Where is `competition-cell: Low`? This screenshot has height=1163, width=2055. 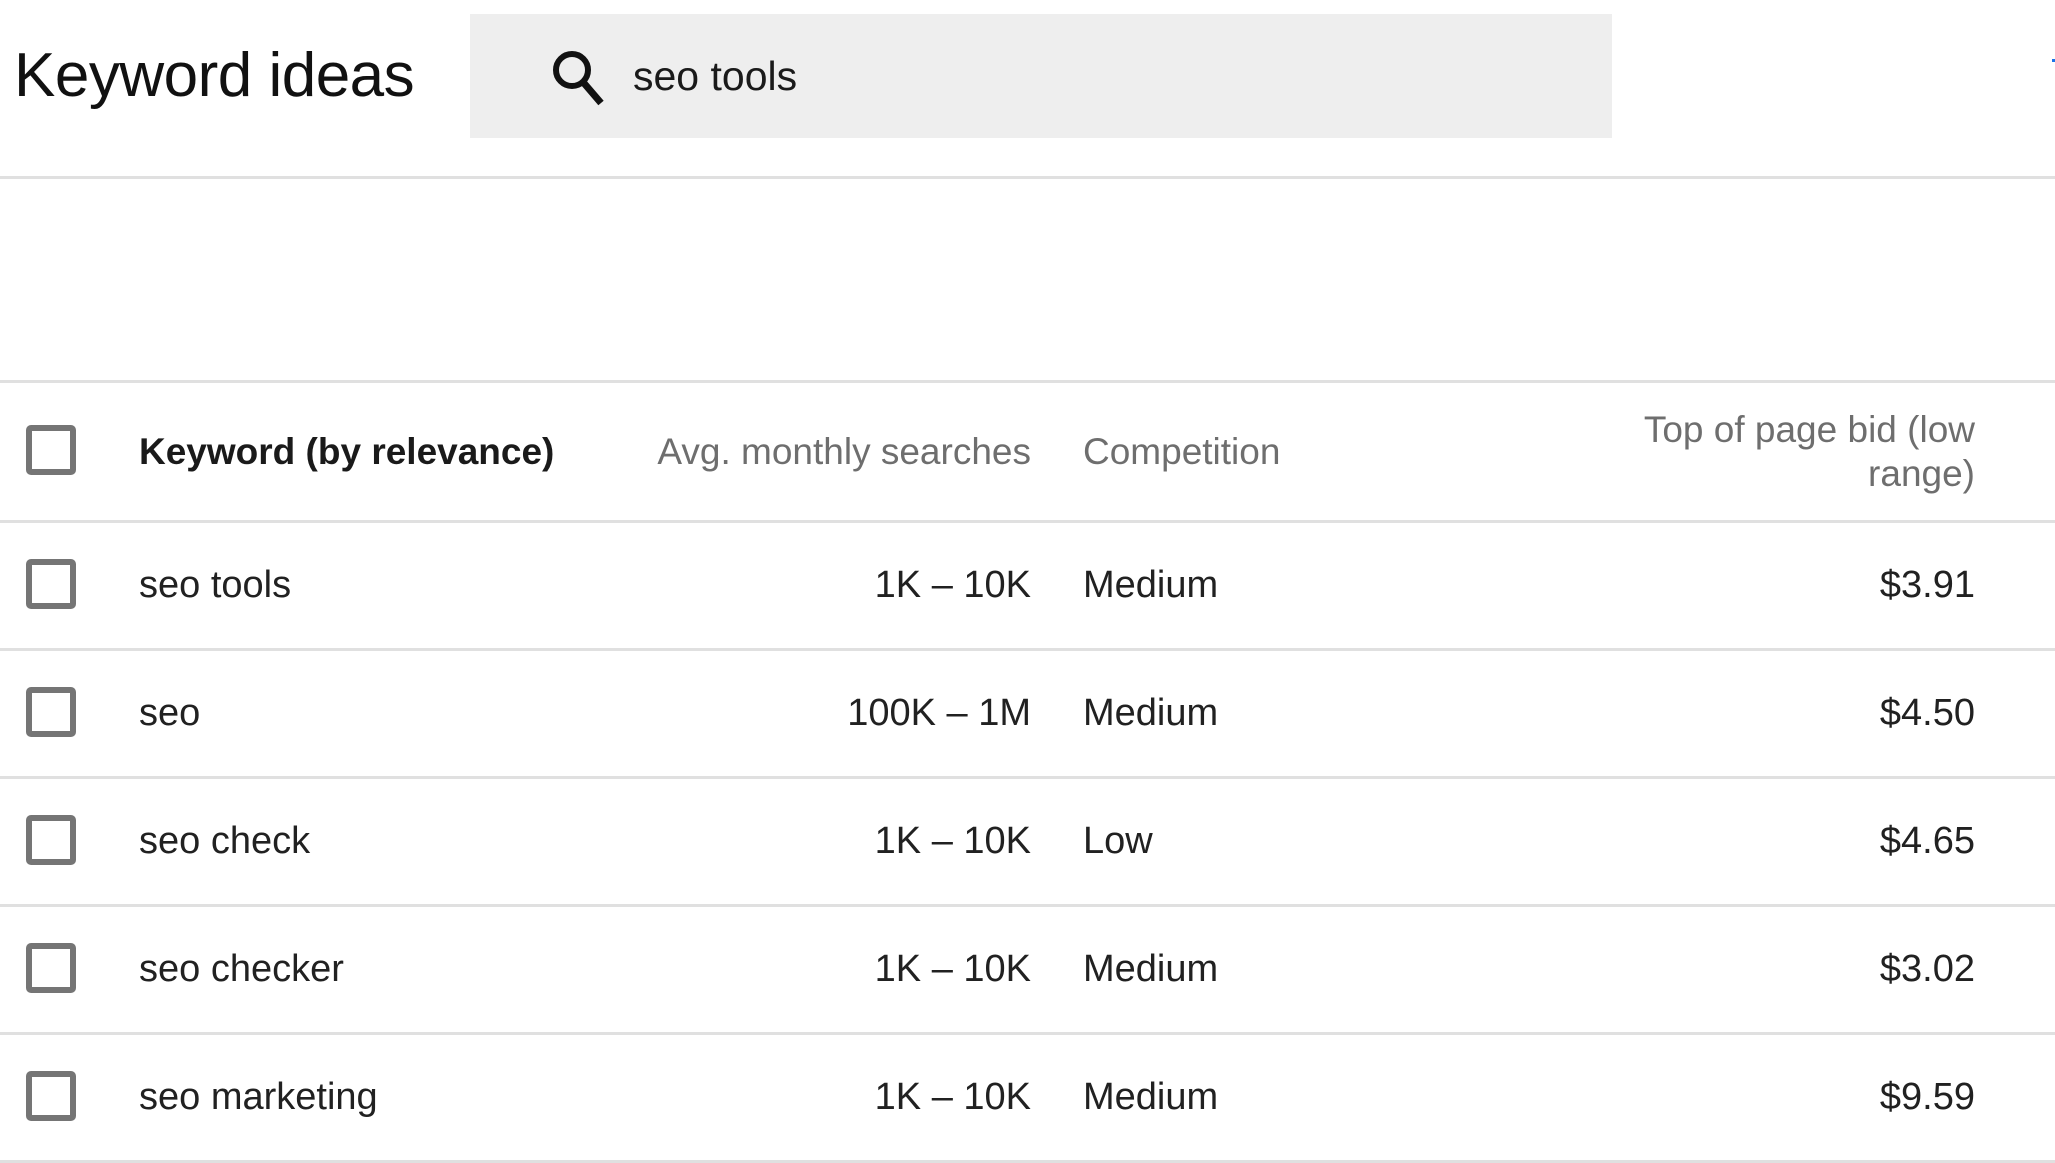
competition-cell: Low is located at coordinates (1118, 841).